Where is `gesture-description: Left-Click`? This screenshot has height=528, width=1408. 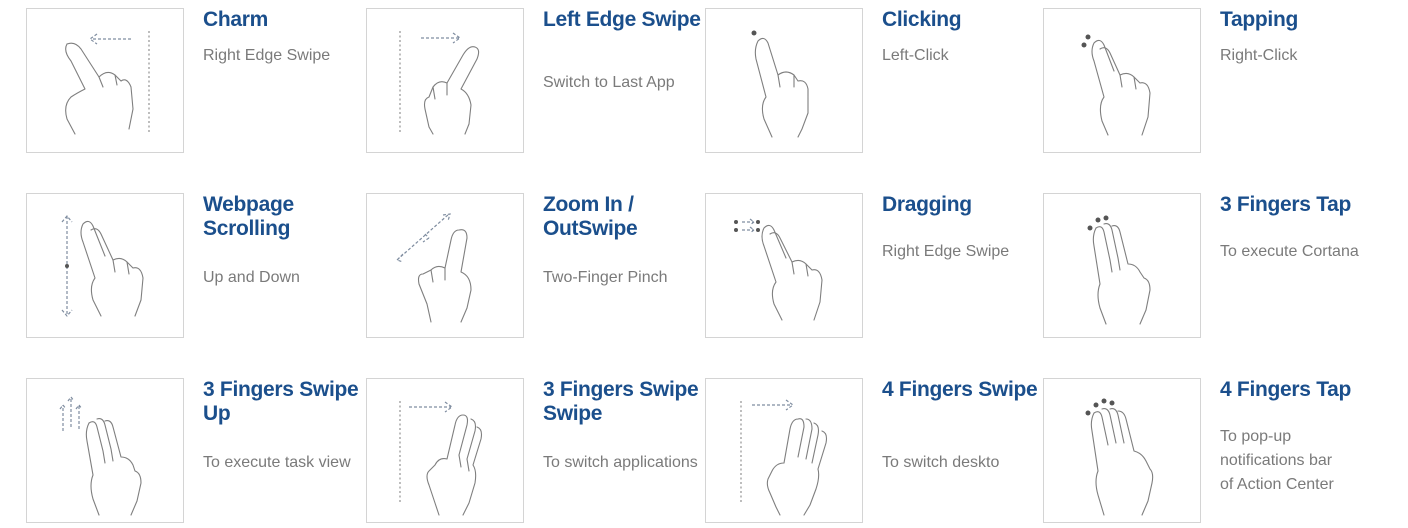
gesture-description: Left-Click is located at coordinates (915, 55).